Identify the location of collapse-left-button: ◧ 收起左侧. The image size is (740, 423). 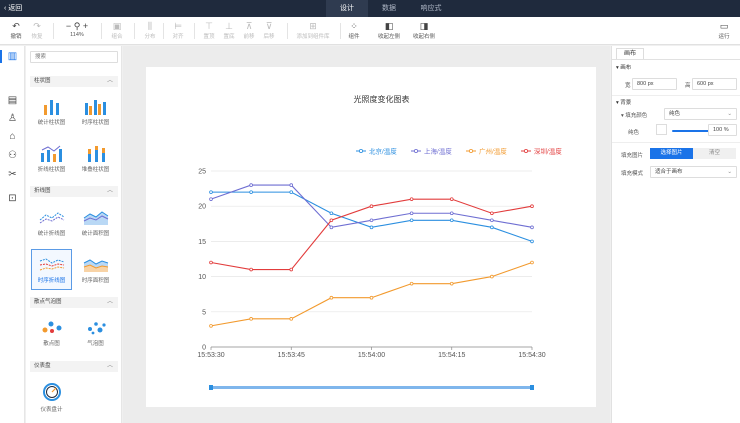
(389, 30).